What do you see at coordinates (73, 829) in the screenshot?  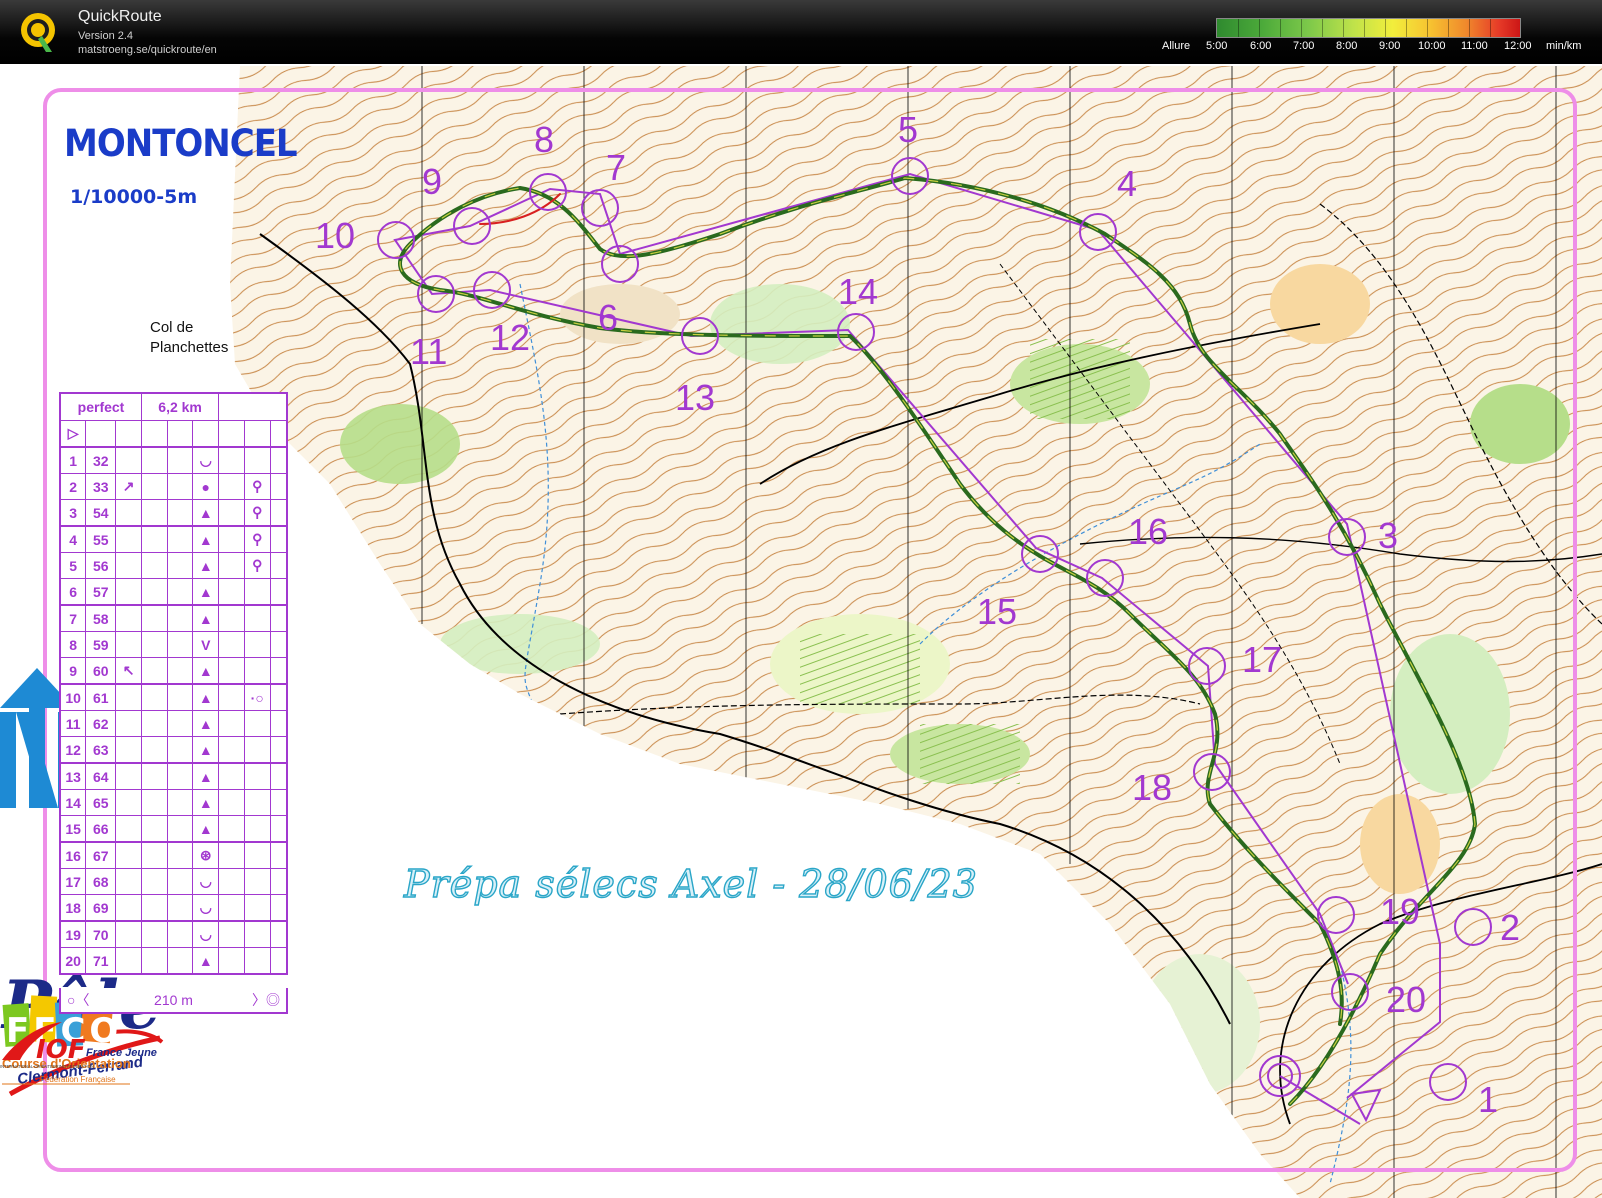 I see `cd-control-num: 15` at bounding box center [73, 829].